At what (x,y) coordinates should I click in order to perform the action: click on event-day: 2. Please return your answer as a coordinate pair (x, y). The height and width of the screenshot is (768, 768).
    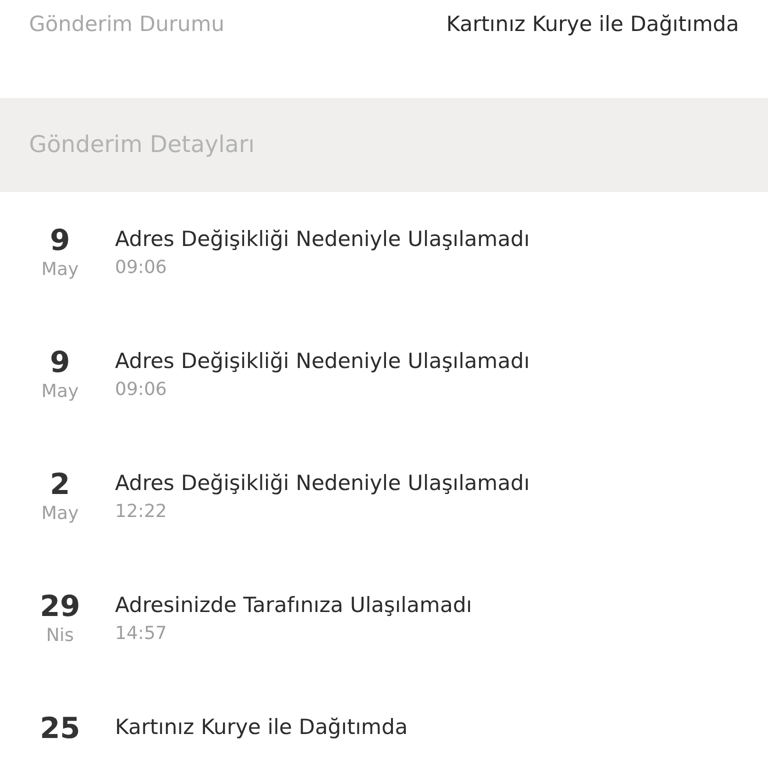
    Looking at the image, I should click on (60, 484).